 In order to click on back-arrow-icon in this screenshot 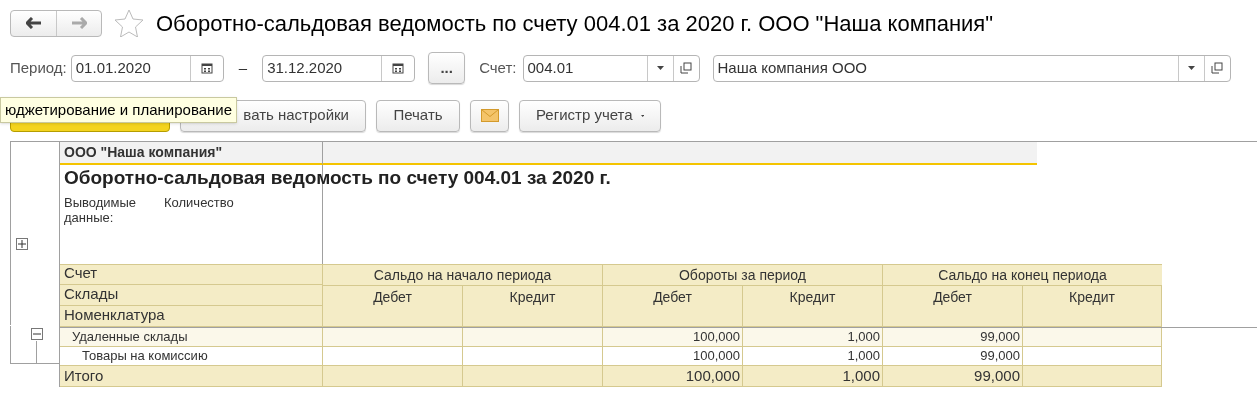, I will do `click(33, 23)`.